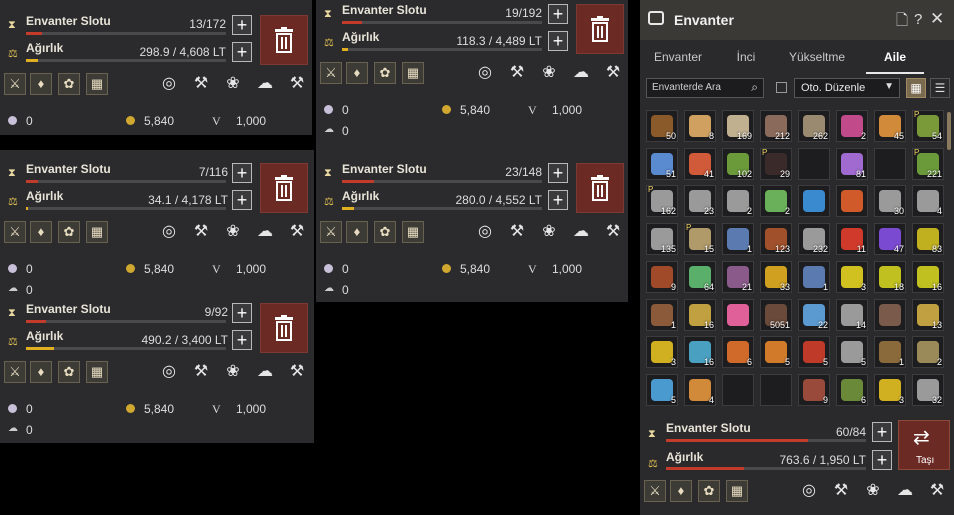  Describe the element at coordinates (781, 87) in the screenshot. I see `auto-sort-checkbox` at that location.